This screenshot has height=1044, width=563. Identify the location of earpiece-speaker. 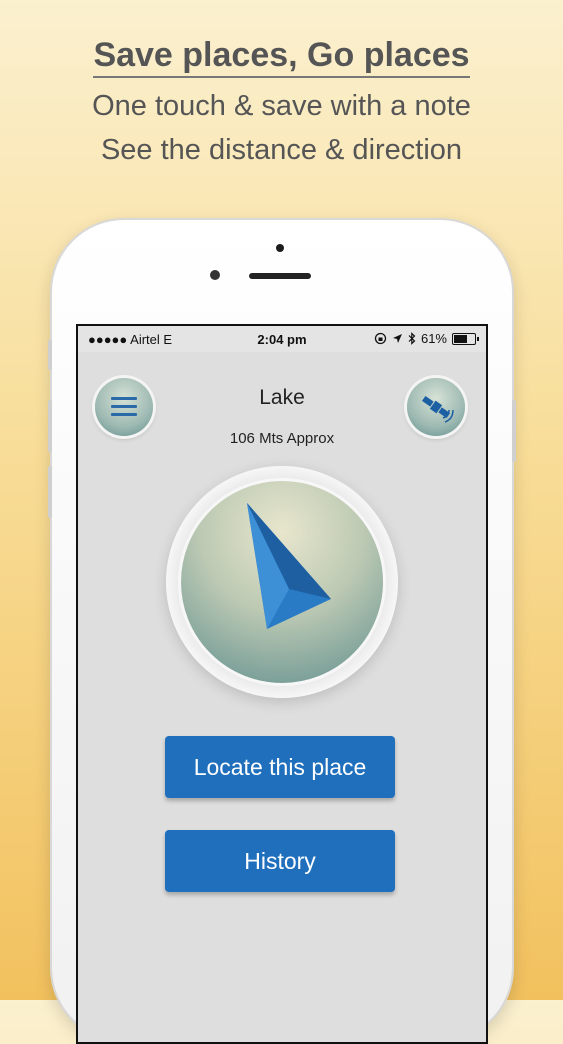
(280, 276).